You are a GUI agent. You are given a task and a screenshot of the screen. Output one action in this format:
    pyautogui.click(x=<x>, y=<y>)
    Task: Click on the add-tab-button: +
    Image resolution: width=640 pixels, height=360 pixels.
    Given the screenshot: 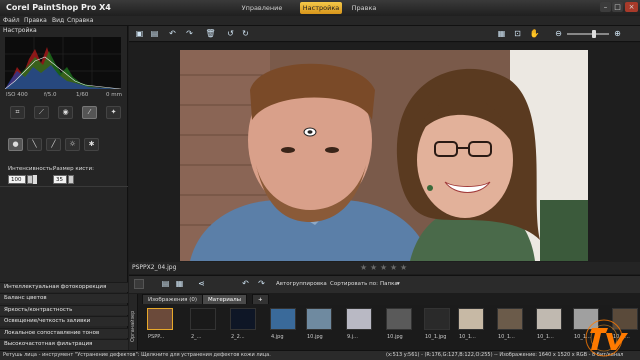 What is the action you would take?
    pyautogui.click(x=260, y=299)
    